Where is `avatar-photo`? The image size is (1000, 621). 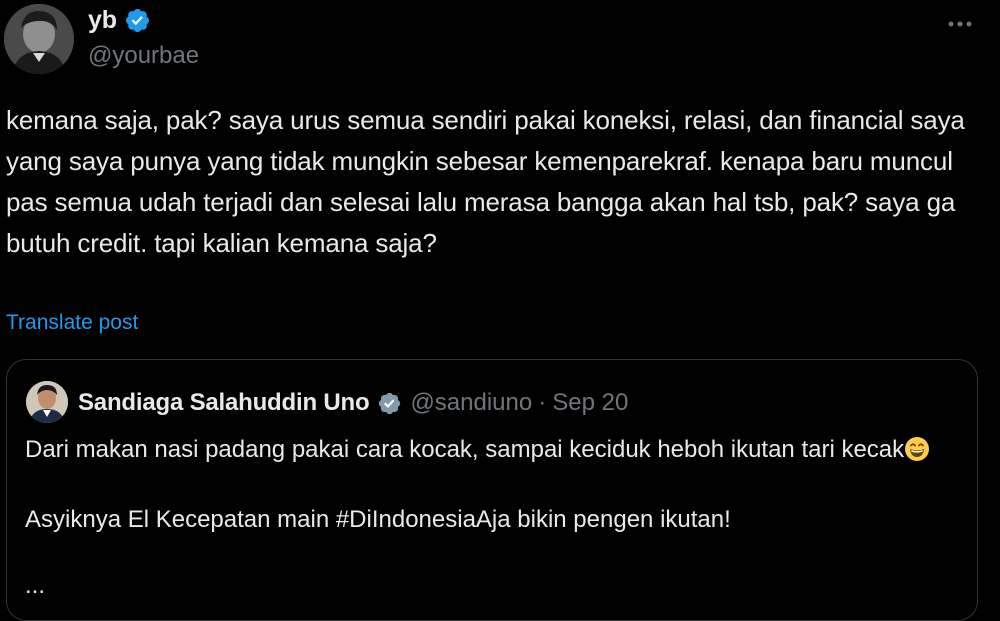
avatar-photo is located at coordinates (39, 39).